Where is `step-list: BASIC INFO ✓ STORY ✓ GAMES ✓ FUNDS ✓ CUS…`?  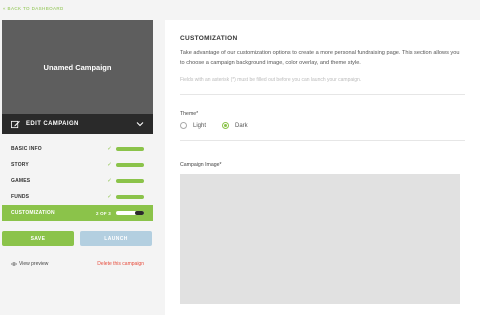 step-list: BASIC INFO ✓ STORY ✓ GAMES ✓ FUNDS ✓ CUS… is located at coordinates (77, 181).